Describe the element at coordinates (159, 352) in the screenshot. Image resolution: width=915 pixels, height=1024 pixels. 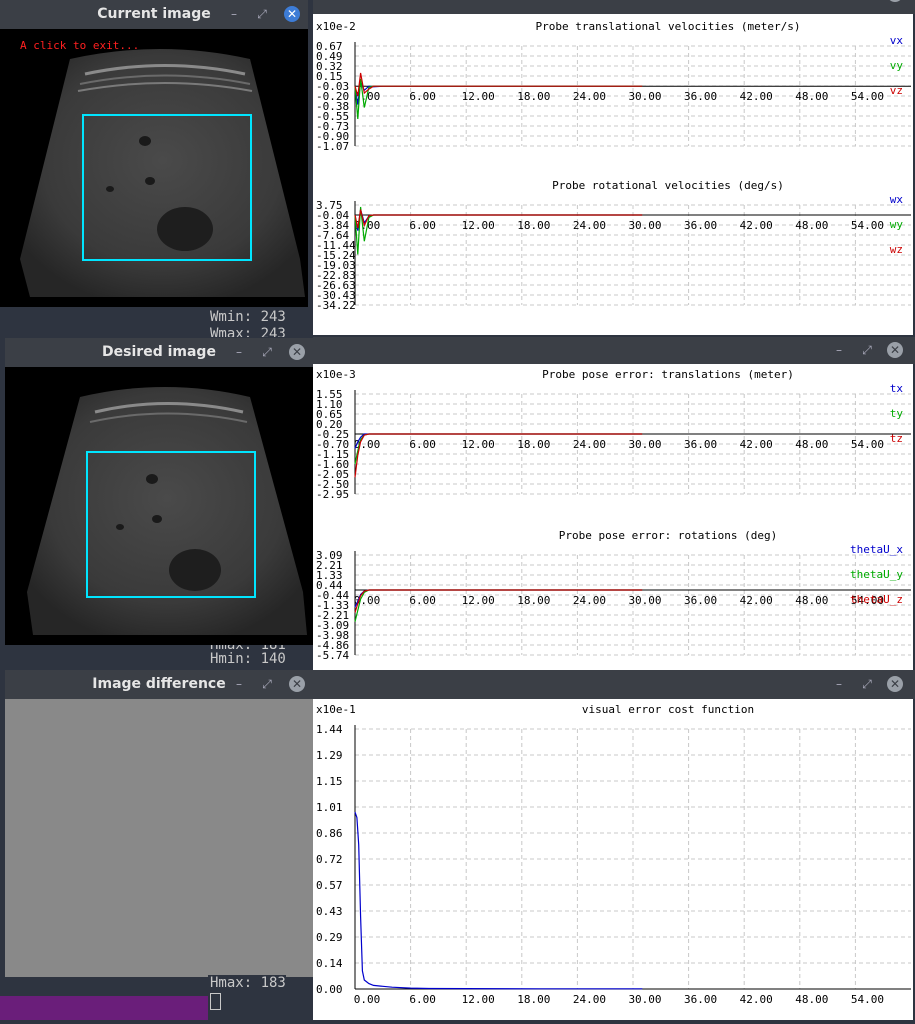
I see `window-titlebar: Desired image – ⤢ ✕` at that location.